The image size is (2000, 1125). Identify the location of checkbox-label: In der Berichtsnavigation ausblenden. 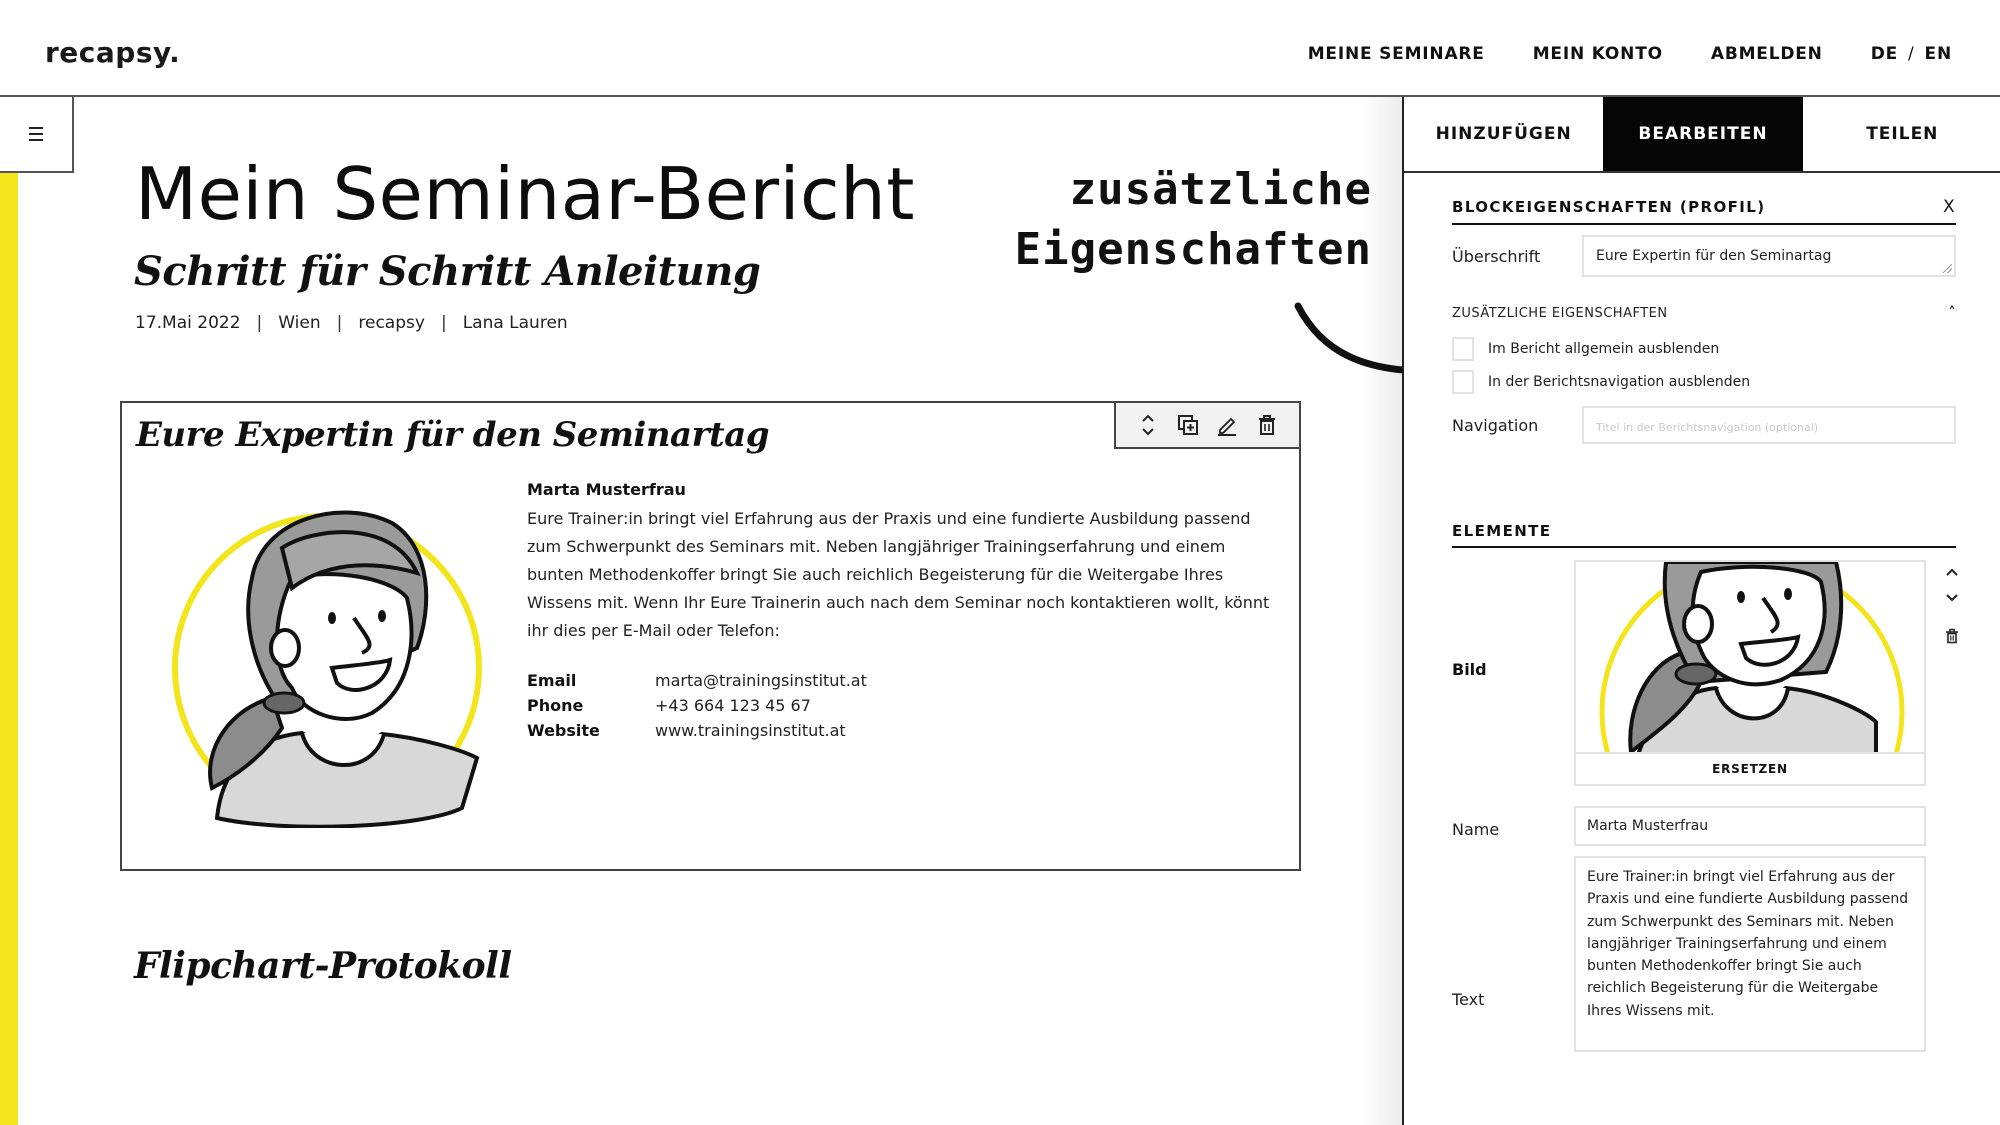
(1619, 382).